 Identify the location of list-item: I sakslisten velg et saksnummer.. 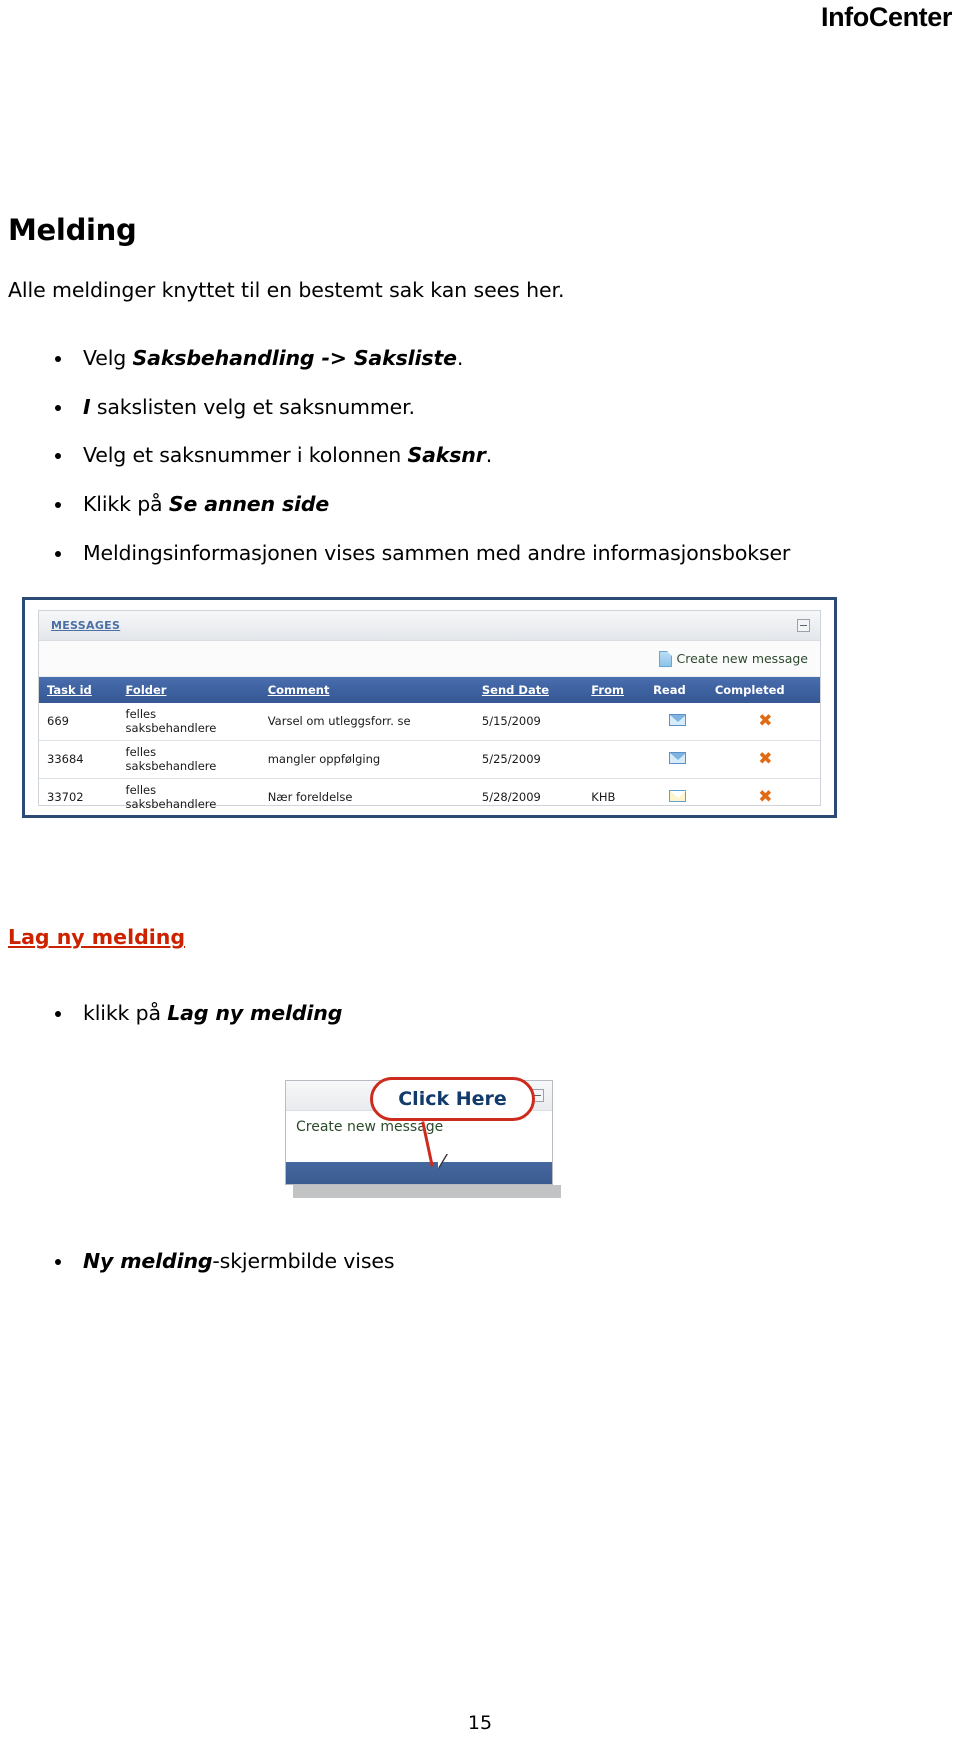
(458, 407).